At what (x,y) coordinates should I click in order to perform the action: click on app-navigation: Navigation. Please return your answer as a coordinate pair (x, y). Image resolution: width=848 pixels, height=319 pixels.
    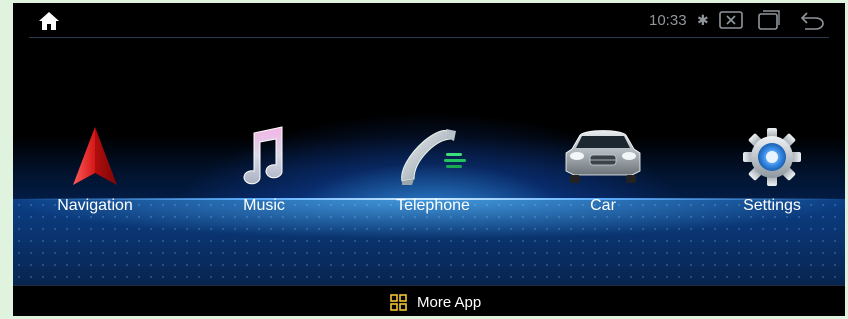
    Looking at the image, I should click on (95, 169).